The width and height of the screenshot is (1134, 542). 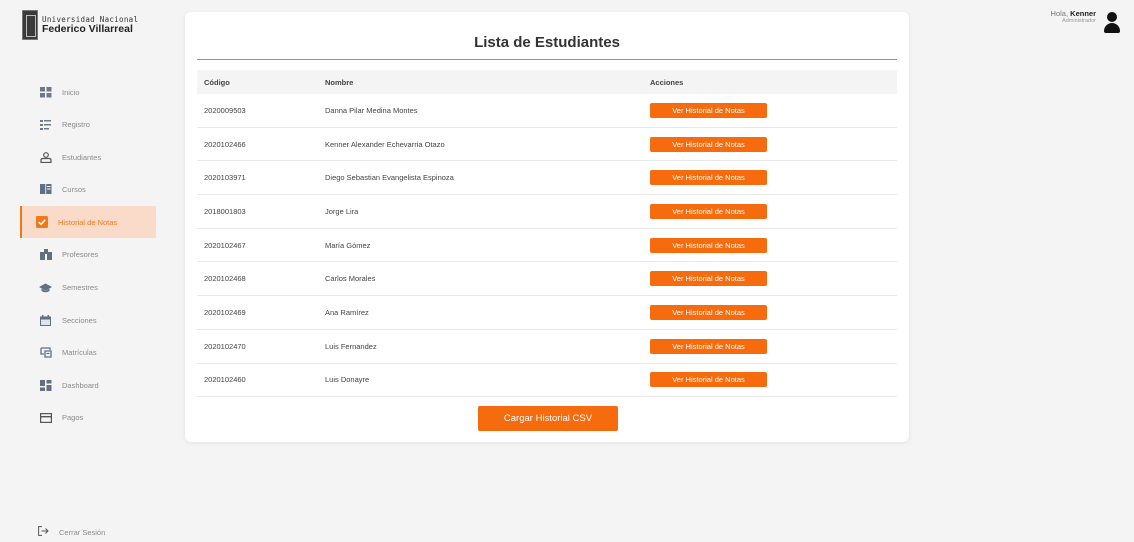 I want to click on user-icon, so click(x=45, y=157).